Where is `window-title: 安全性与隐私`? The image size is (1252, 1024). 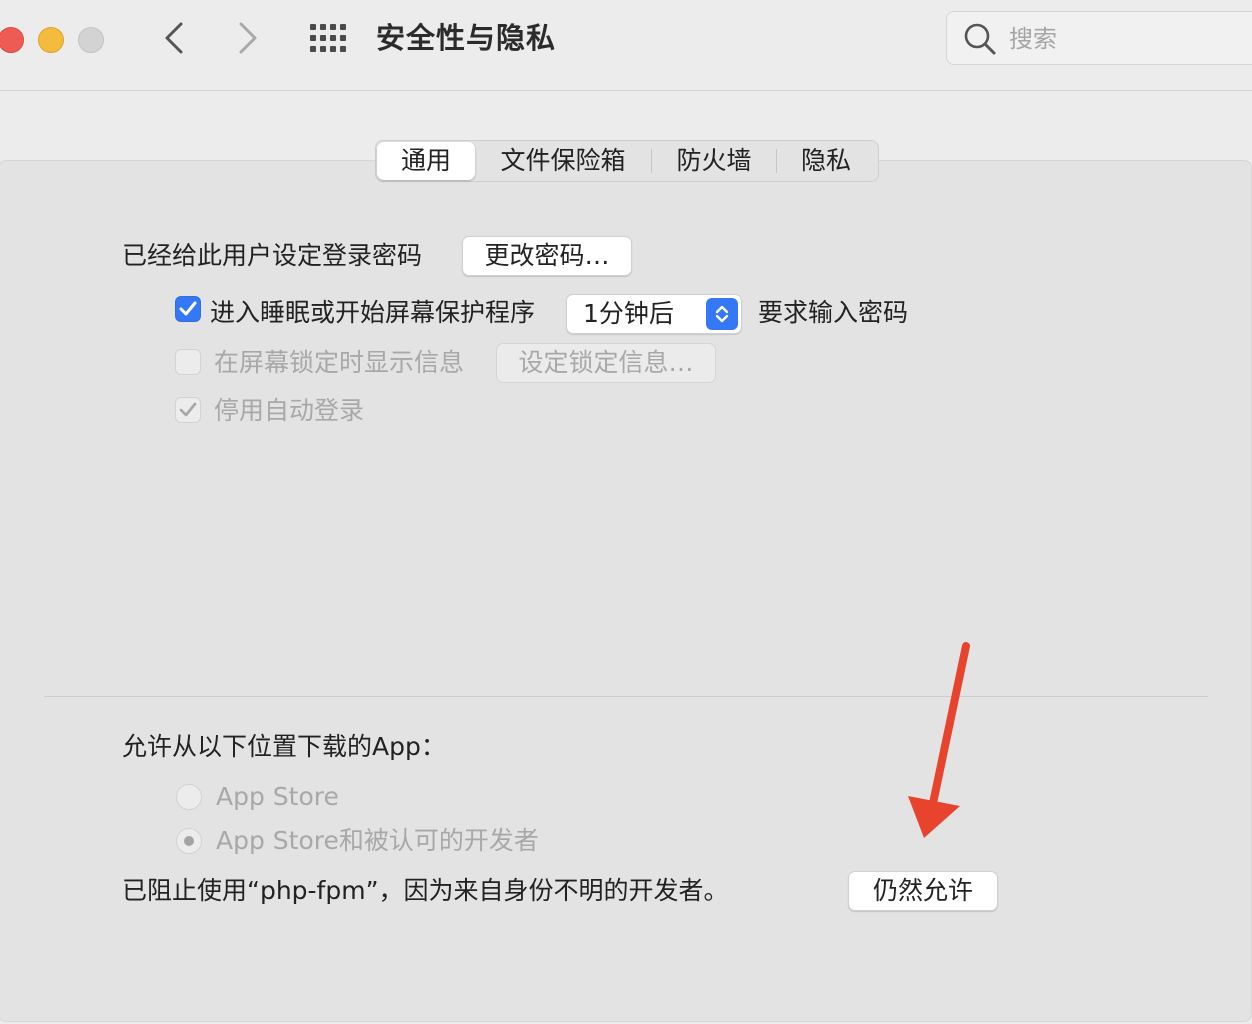 window-title: 安全性与隐私 is located at coordinates (466, 38).